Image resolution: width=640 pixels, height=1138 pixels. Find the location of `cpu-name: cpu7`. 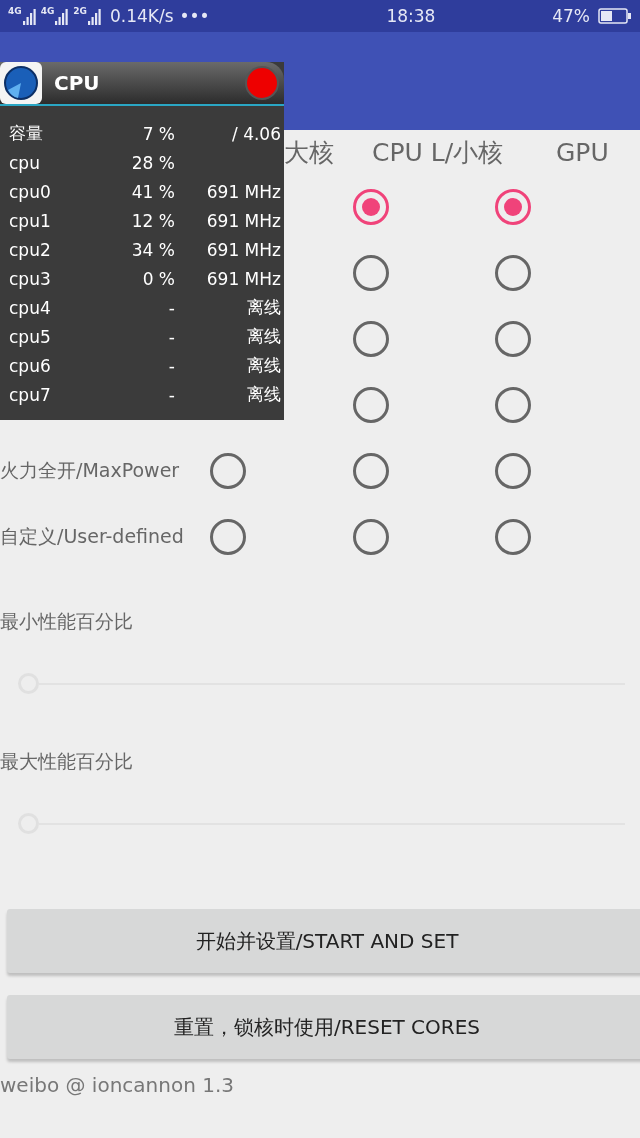

cpu-name: cpu7 is located at coordinates (30, 394).